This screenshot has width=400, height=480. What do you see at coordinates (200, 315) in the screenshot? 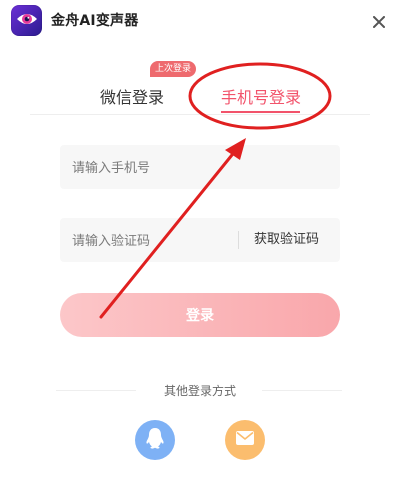
I see `login-button: 登录` at bounding box center [200, 315].